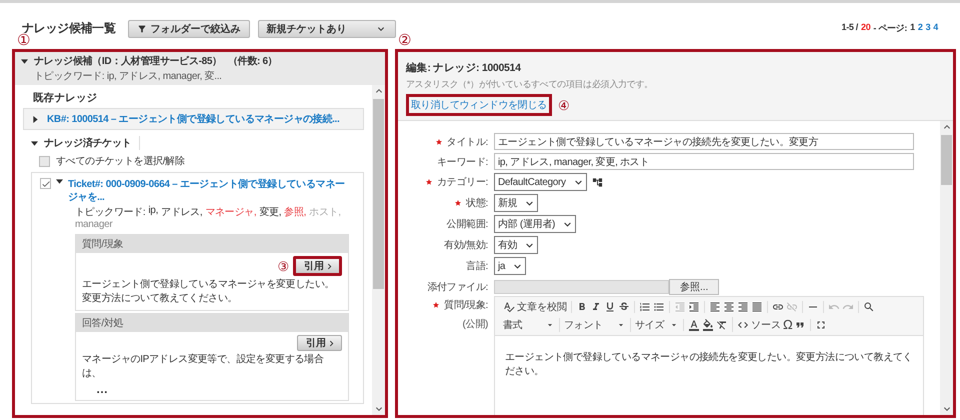  Describe the element at coordinates (743, 307) in the screenshot. I see `align-right-icon` at that location.